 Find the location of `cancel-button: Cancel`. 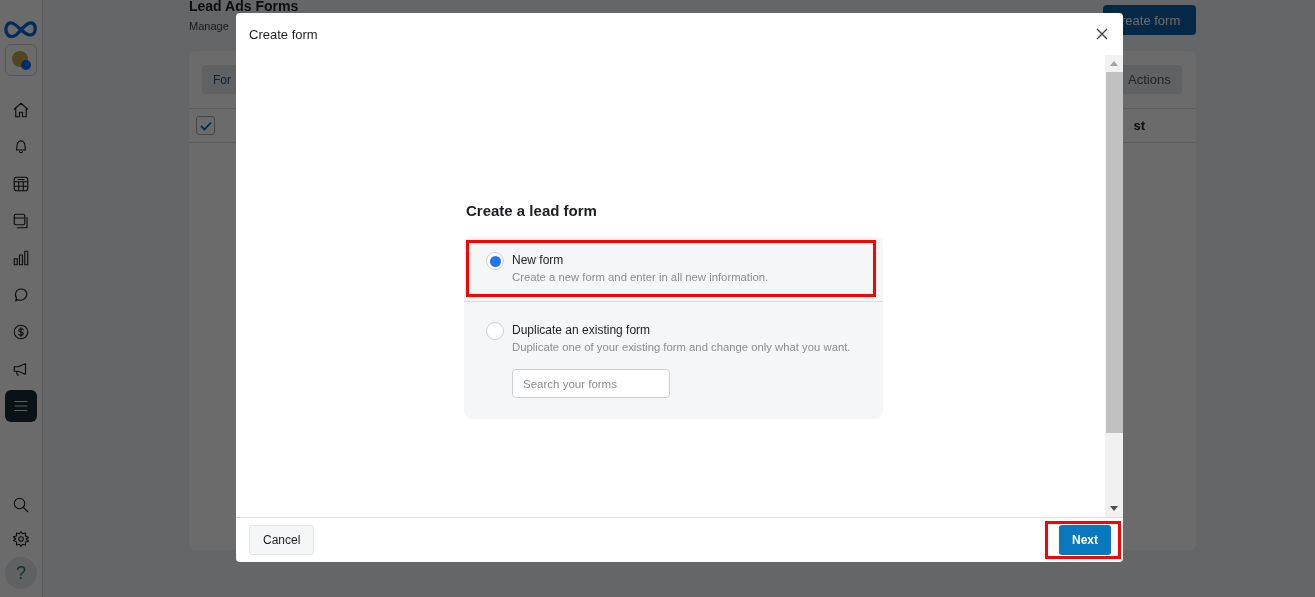

cancel-button: Cancel is located at coordinates (282, 540).